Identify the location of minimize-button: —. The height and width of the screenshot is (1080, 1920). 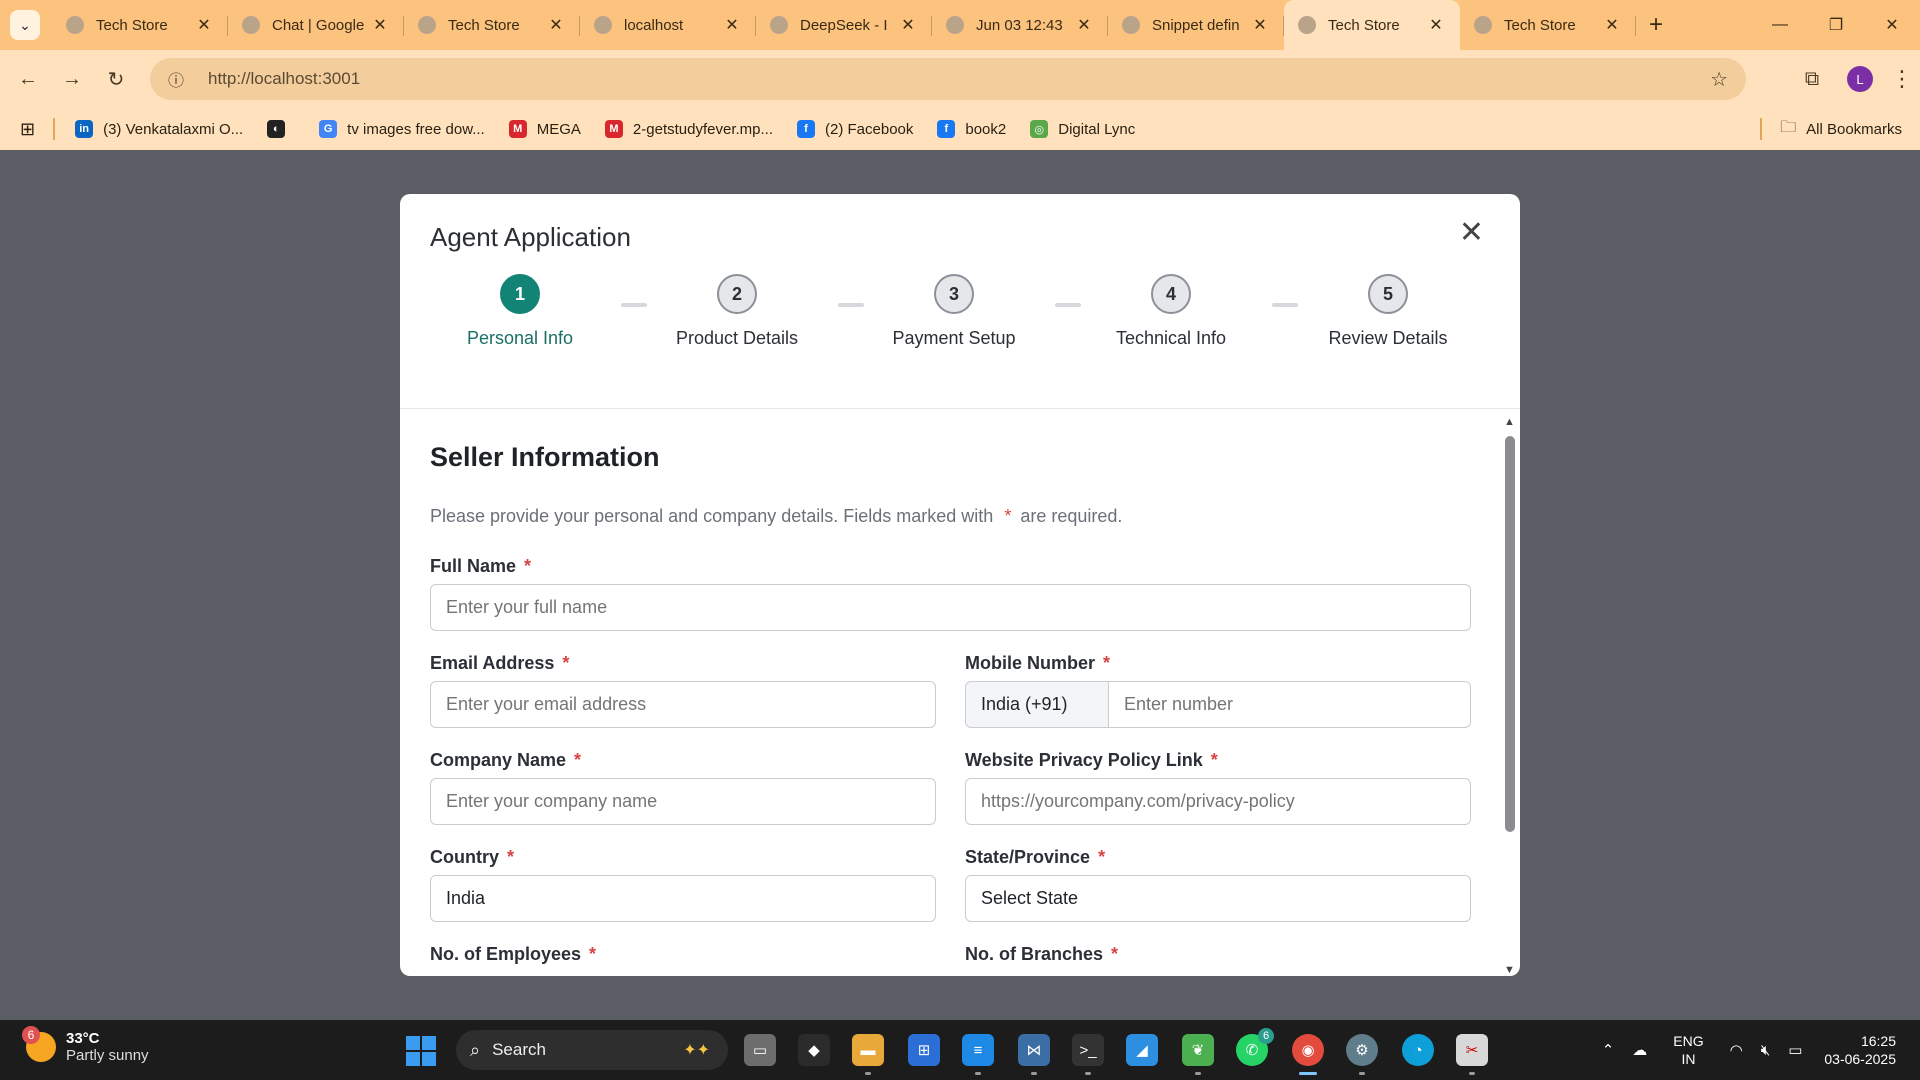
(1780, 25).